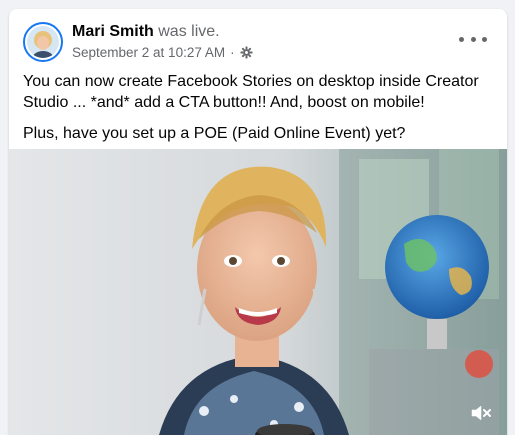  Describe the element at coordinates (246, 52) in the screenshot. I see `gear-icon` at that location.